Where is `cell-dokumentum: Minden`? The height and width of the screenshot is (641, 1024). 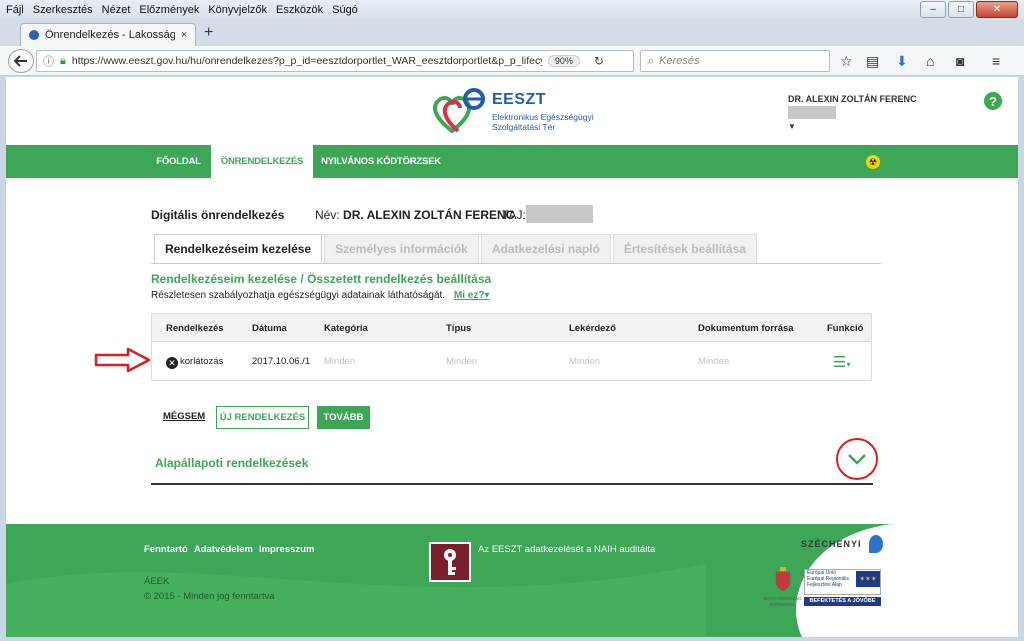
cell-dokumentum: Minden is located at coordinates (714, 361).